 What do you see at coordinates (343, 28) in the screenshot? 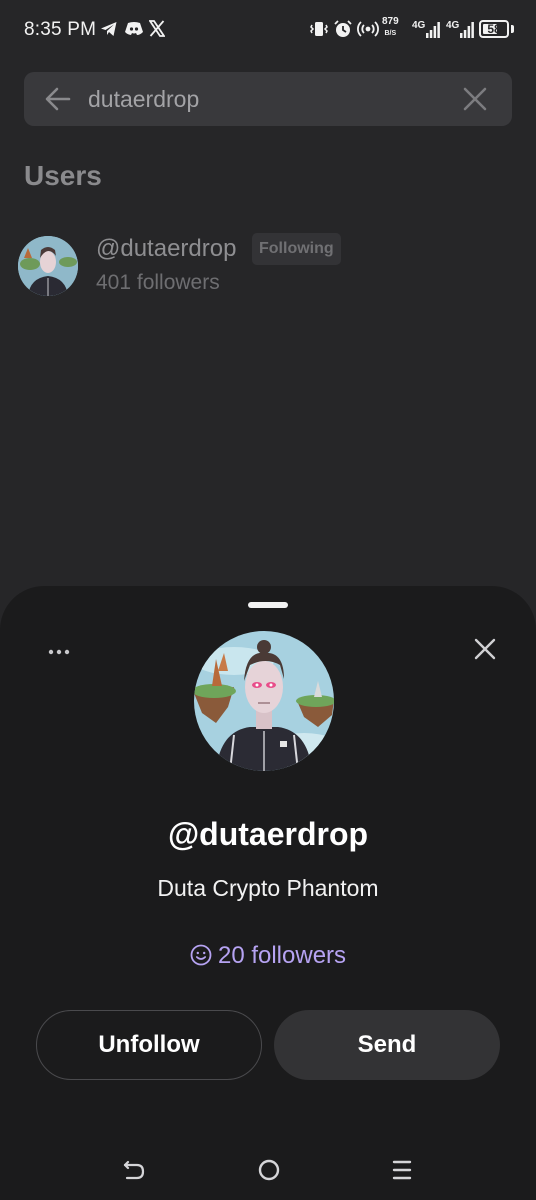
I see `alarm-icon` at bounding box center [343, 28].